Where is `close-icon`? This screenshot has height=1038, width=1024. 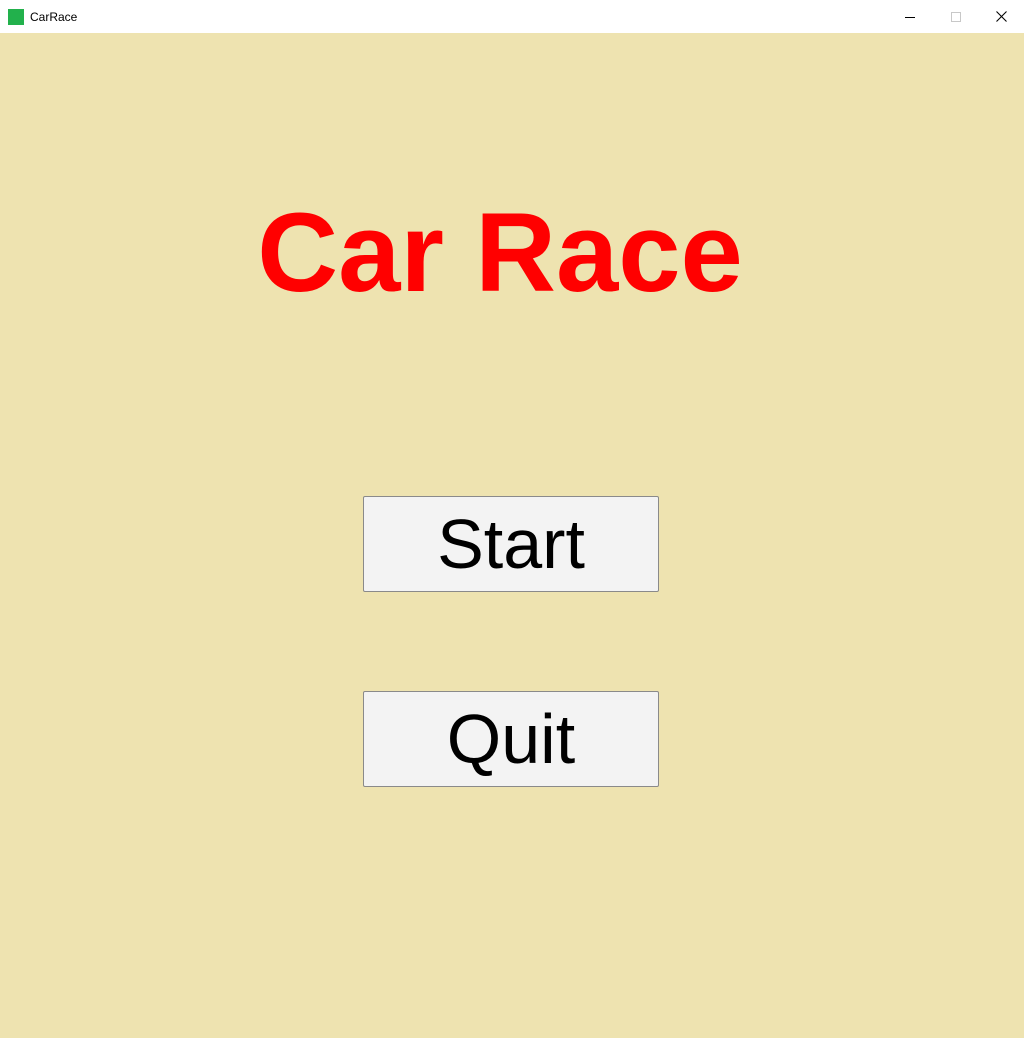
close-icon is located at coordinates (1001, 16).